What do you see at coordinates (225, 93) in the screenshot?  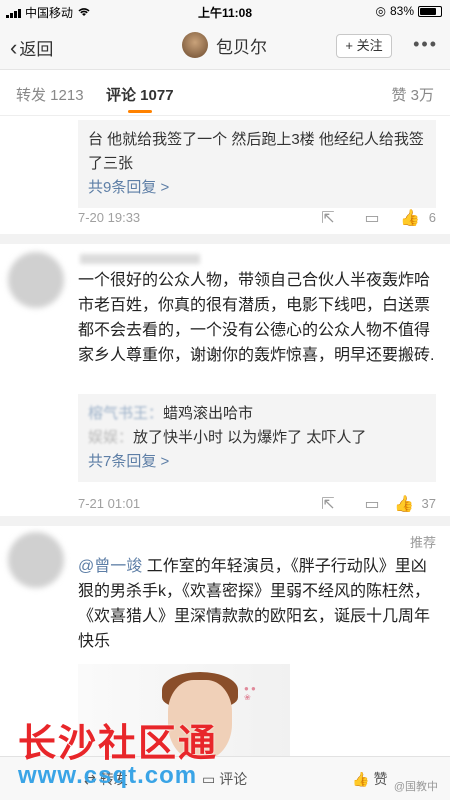 I see `tab-bar: 转发 1213 评论 1077 赞 3万` at bounding box center [225, 93].